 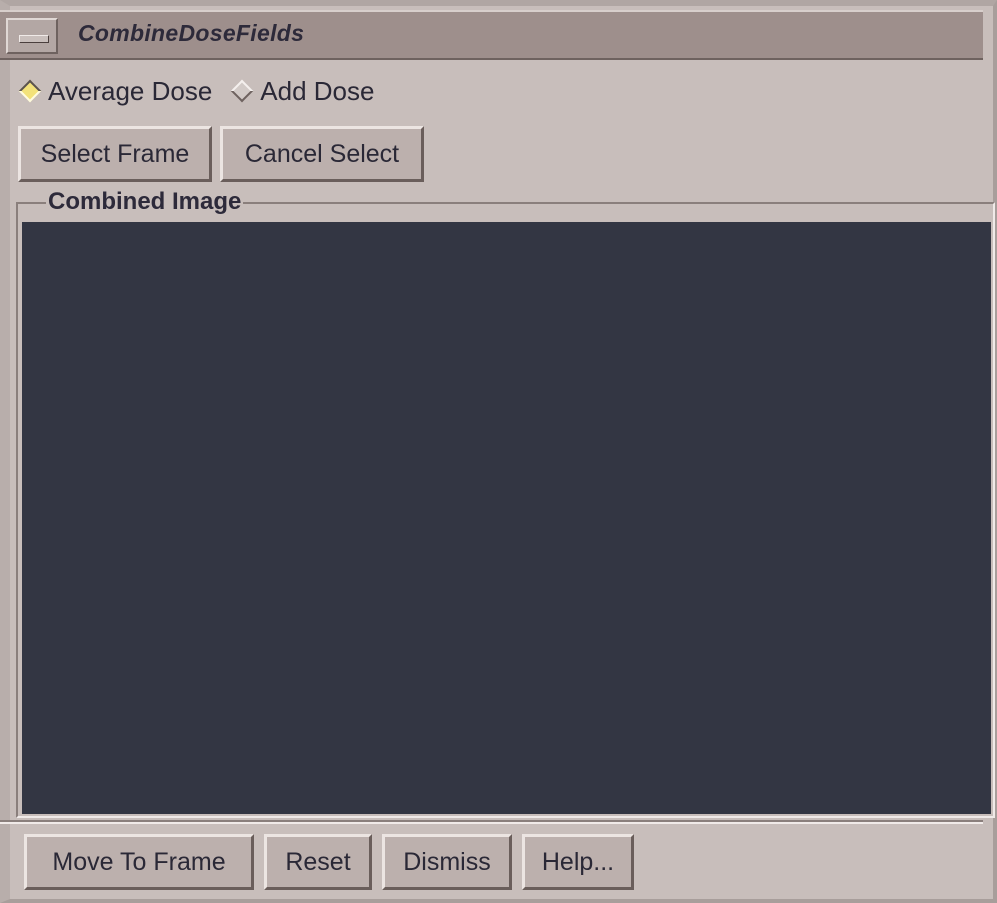 I want to click on cancel-select-button: Cancel Select, so click(x=322, y=154).